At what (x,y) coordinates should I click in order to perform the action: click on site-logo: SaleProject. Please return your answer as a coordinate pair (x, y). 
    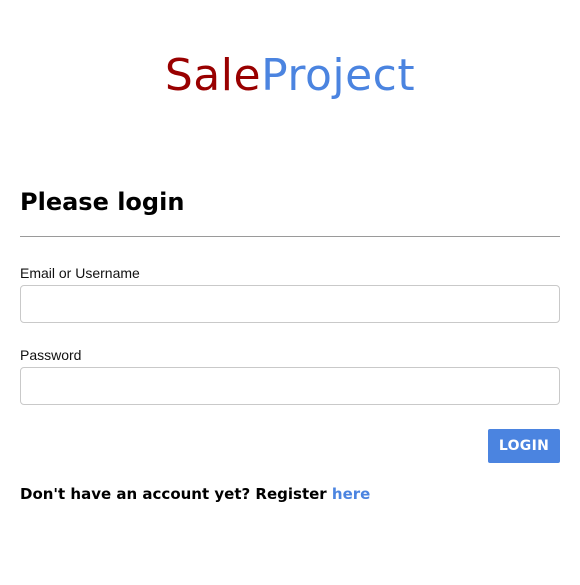
    Looking at the image, I should click on (290, 76).